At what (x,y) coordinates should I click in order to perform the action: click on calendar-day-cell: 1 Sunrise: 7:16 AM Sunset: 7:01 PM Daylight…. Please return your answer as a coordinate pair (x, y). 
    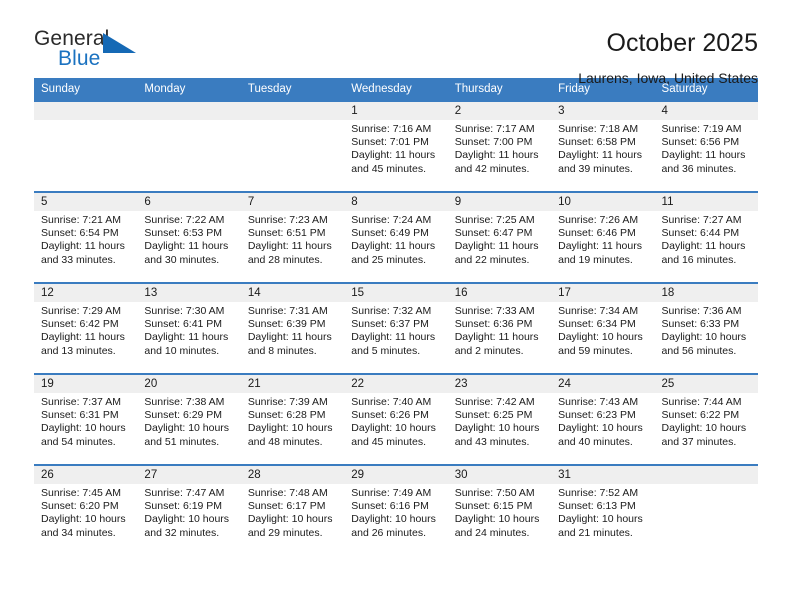
    Looking at the image, I should click on (396, 146).